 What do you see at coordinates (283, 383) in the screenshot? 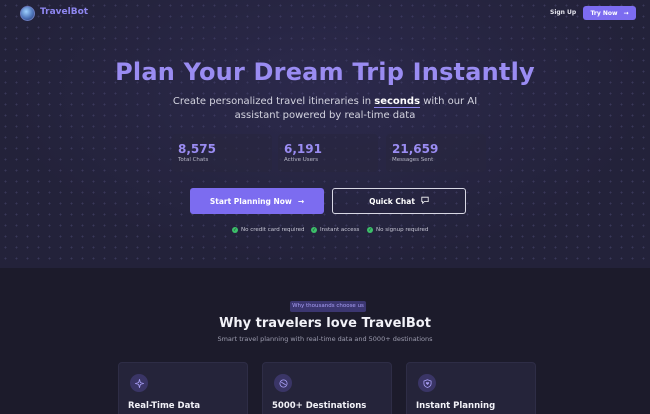
I see `globe-icon` at bounding box center [283, 383].